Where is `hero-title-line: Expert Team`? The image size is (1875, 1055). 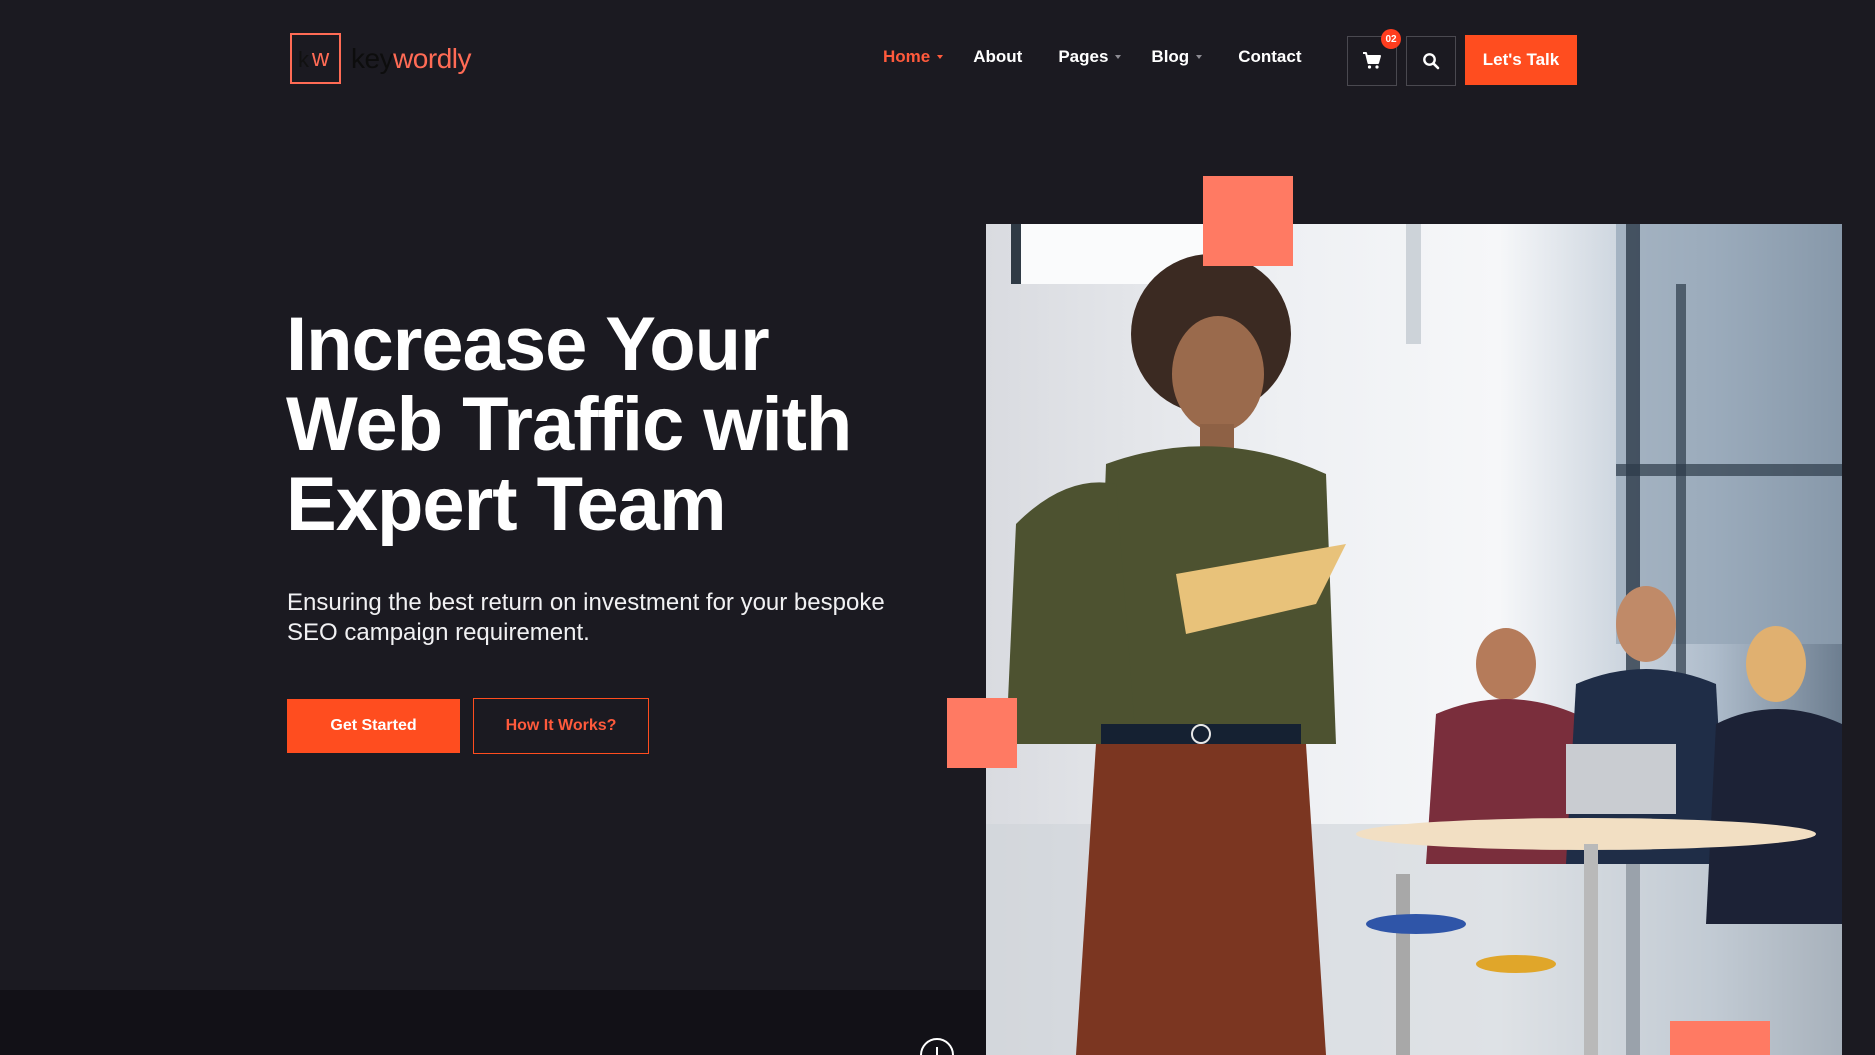
hero-title-line: Expert Team is located at coordinates (506, 504).